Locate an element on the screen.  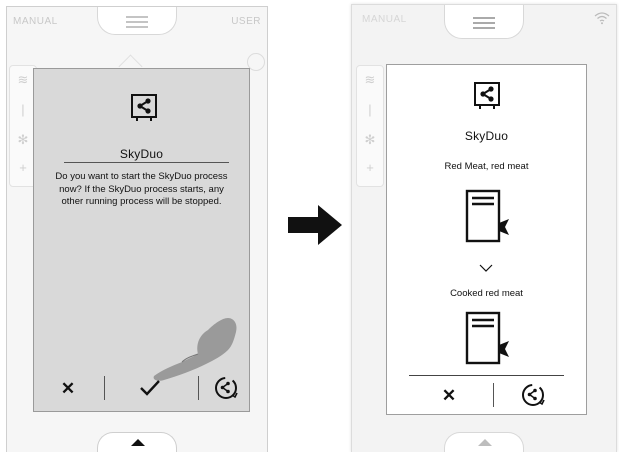
sidebar-tabs: ≋ | ✻ + is located at coordinates (370, 126).